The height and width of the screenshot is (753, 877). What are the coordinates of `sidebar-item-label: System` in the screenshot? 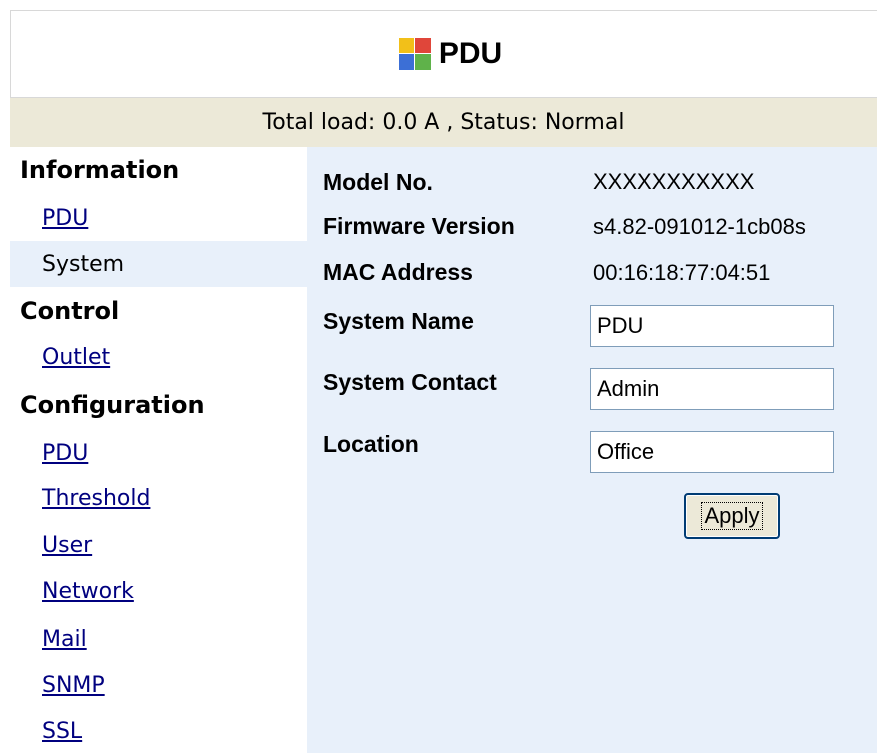 It's located at (83, 264).